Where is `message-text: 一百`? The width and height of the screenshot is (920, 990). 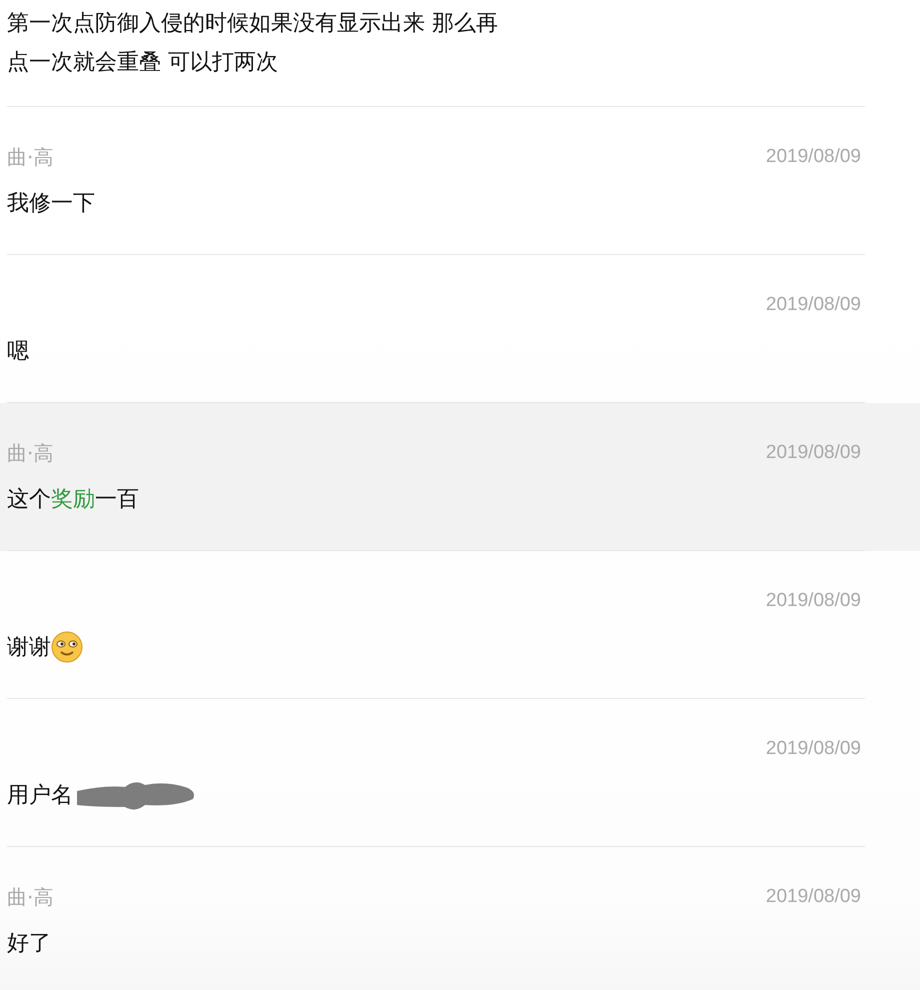
message-text: 一百 is located at coordinates (117, 500).